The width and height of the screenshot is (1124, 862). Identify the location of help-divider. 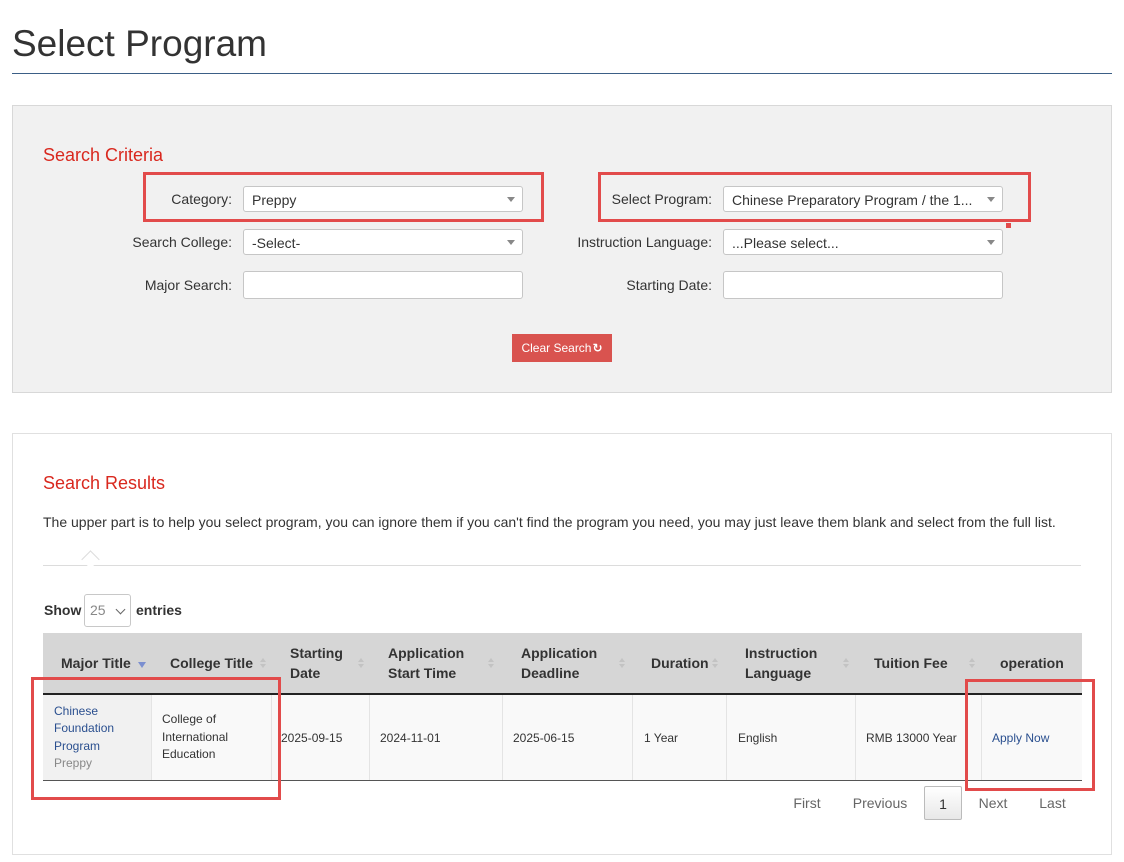
(562, 565).